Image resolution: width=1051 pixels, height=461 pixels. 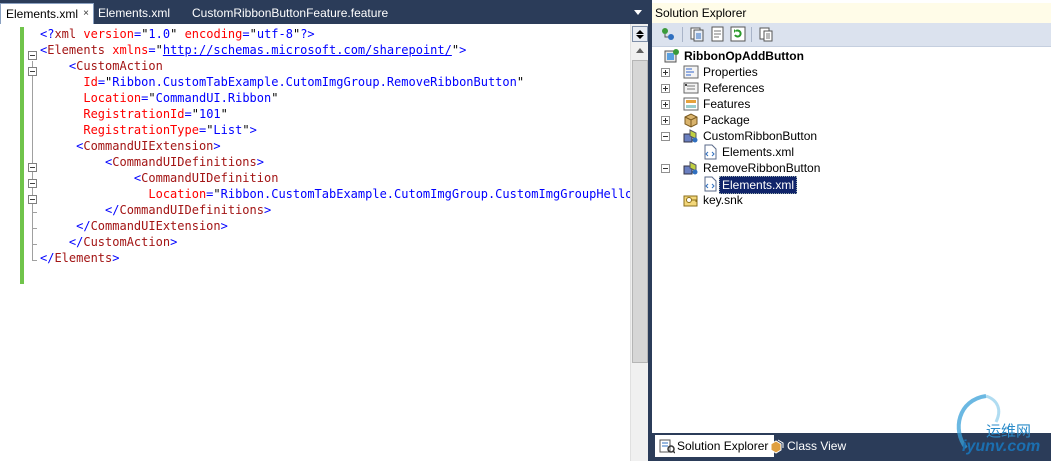 I want to click on code-token: xmlns, so click(x=130, y=50).